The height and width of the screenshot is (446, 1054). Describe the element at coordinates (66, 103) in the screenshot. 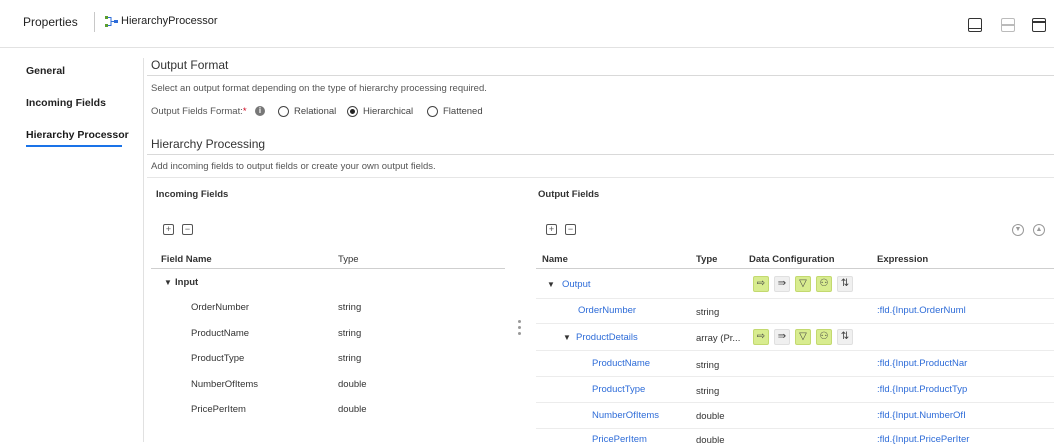

I see `nav-item-incoming-fields: Incoming Fields` at that location.